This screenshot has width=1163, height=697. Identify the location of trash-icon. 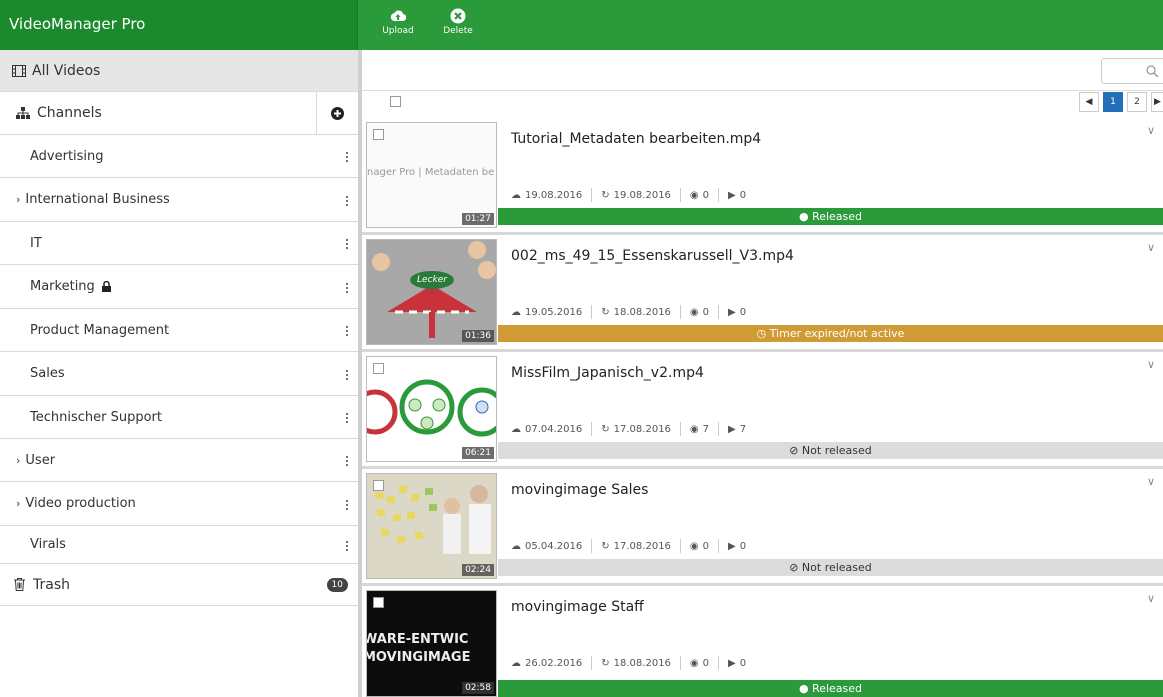
(19, 584).